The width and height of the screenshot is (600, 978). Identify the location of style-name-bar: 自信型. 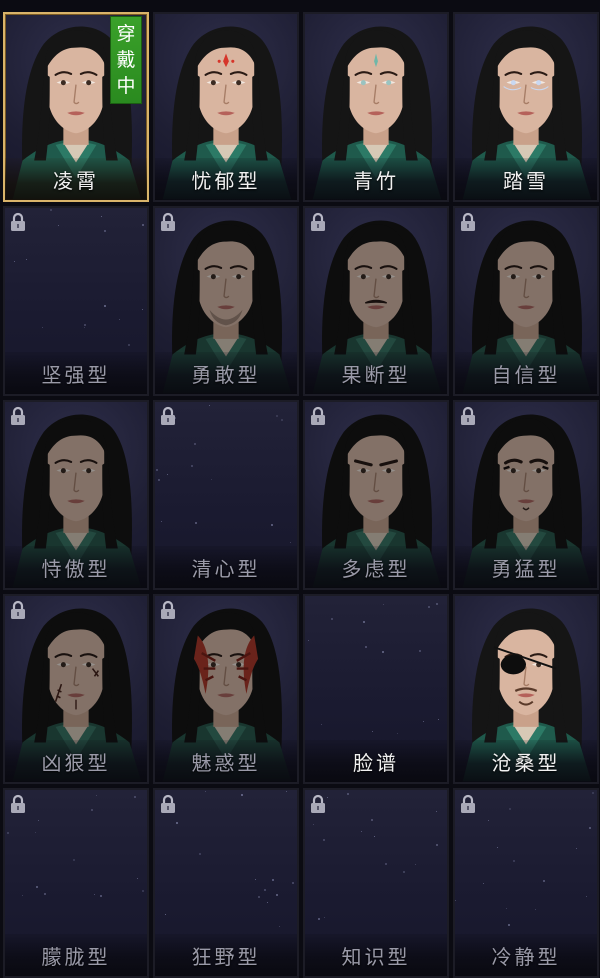
(526, 373).